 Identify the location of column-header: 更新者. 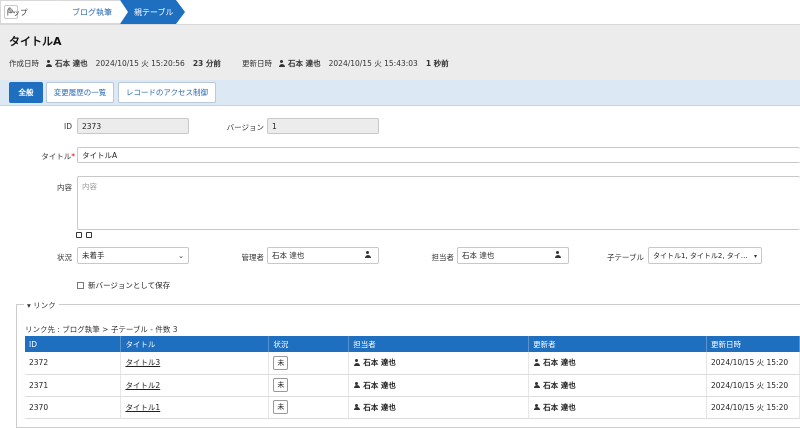
(617, 344).